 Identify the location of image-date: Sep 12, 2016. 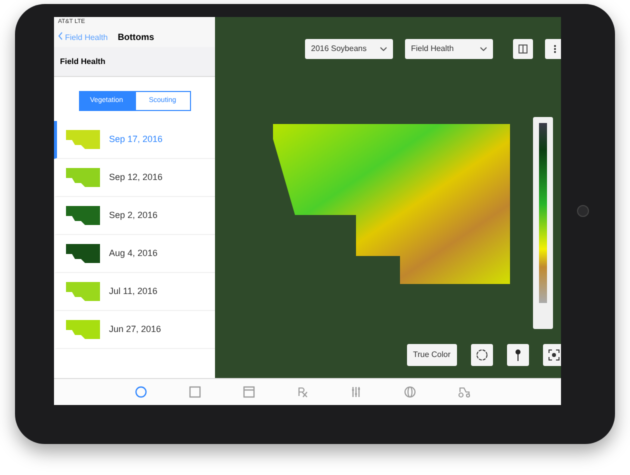
(136, 177).